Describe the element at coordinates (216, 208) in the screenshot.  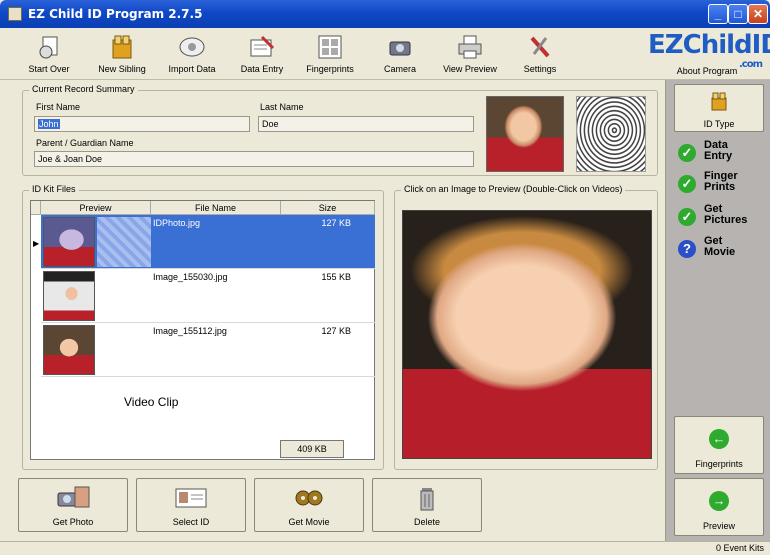
I see `column-header-file-name: File Name` at that location.